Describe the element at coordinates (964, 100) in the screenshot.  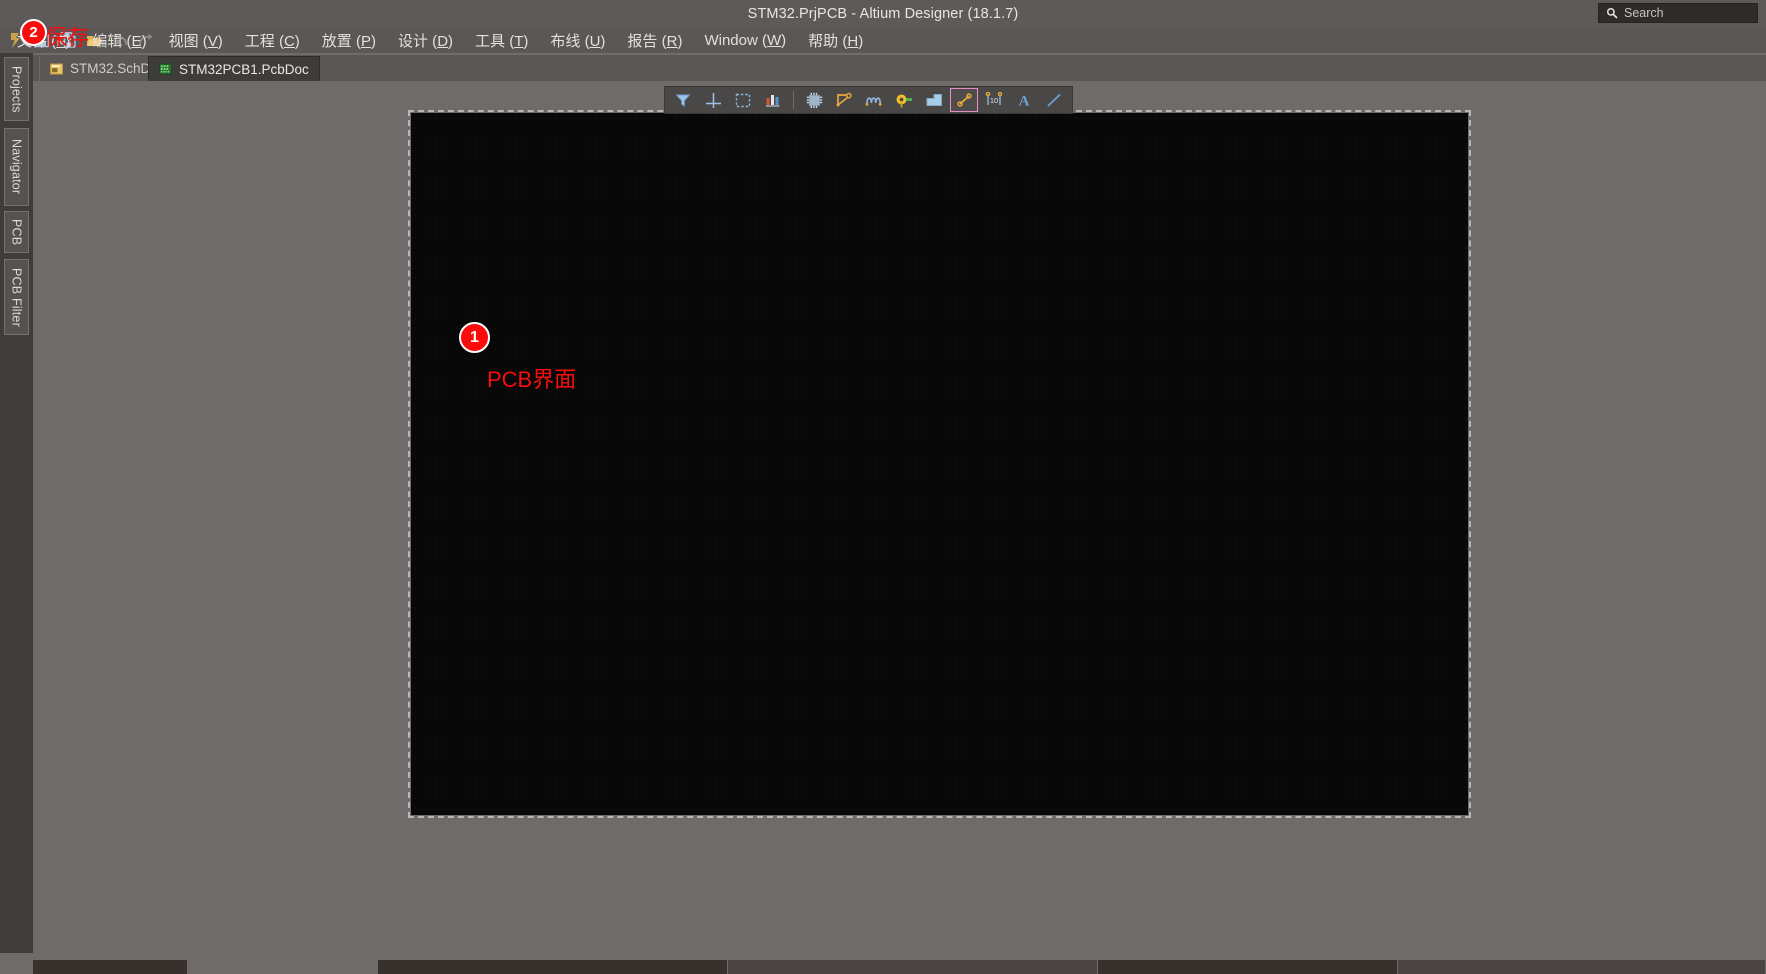
I see `place-track-icon` at that location.